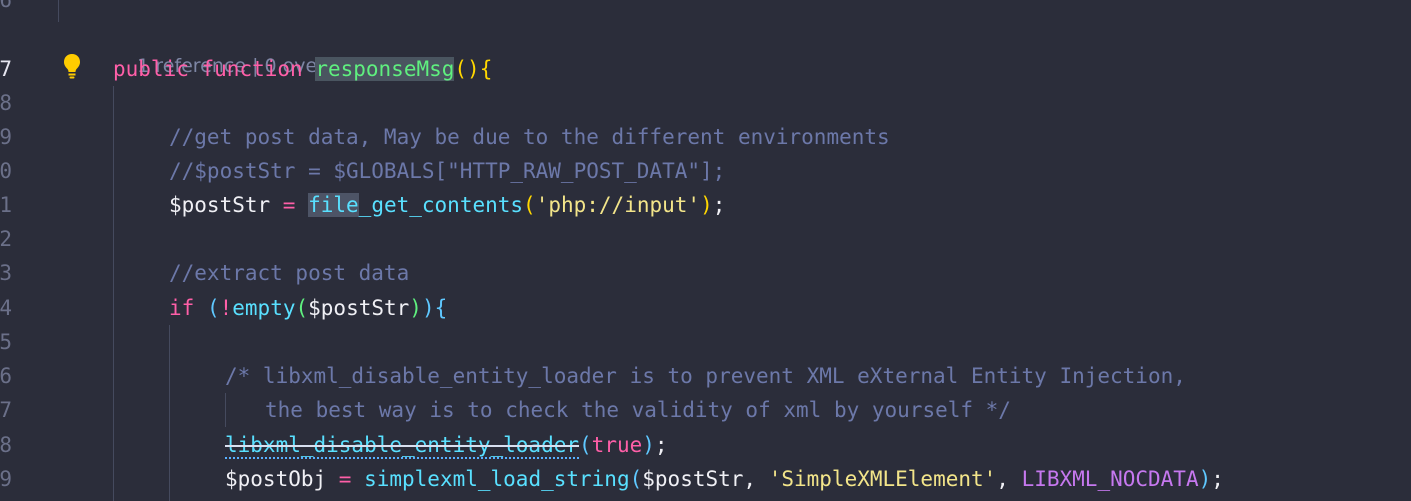  I want to click on code-line: if (!empty($postStr)){, so click(308, 308).